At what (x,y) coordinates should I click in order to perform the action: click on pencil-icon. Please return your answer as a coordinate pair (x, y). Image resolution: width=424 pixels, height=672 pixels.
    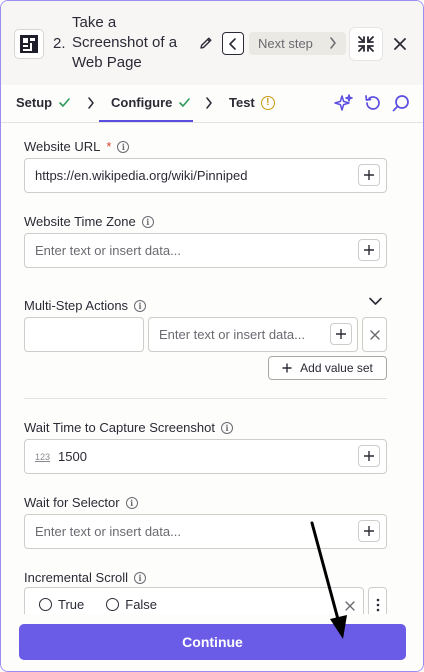
    Looking at the image, I should click on (206, 43).